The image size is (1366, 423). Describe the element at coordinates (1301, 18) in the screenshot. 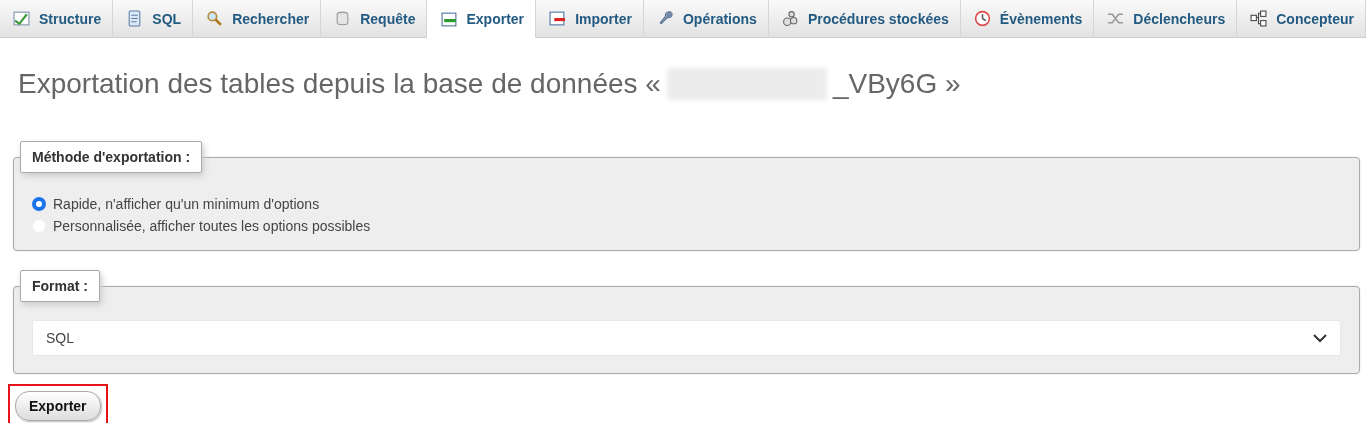

I see `tab: Concepteur` at that location.